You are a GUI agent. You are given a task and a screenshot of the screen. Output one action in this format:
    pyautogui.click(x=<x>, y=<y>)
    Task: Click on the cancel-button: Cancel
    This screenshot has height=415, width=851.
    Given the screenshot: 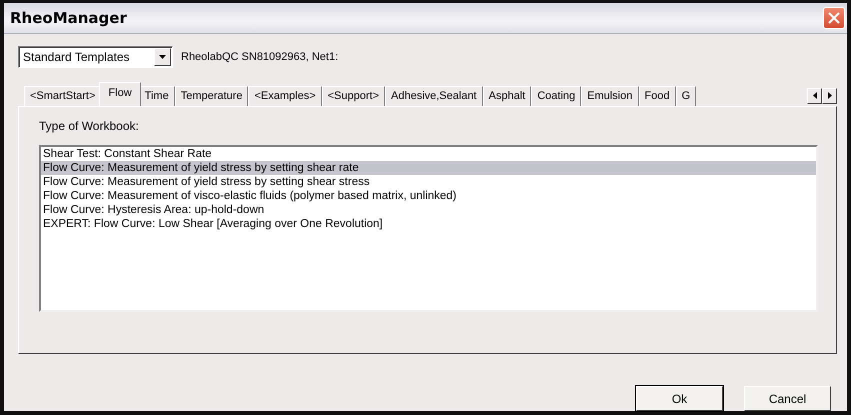 What is the action you would take?
    pyautogui.click(x=787, y=398)
    